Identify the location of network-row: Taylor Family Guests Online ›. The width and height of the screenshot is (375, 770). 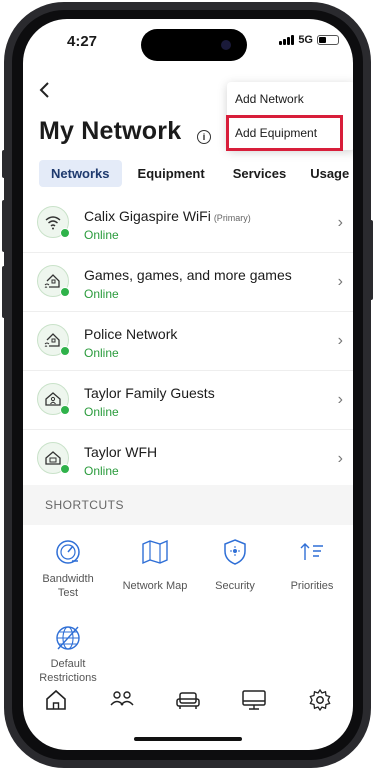
(188, 400).